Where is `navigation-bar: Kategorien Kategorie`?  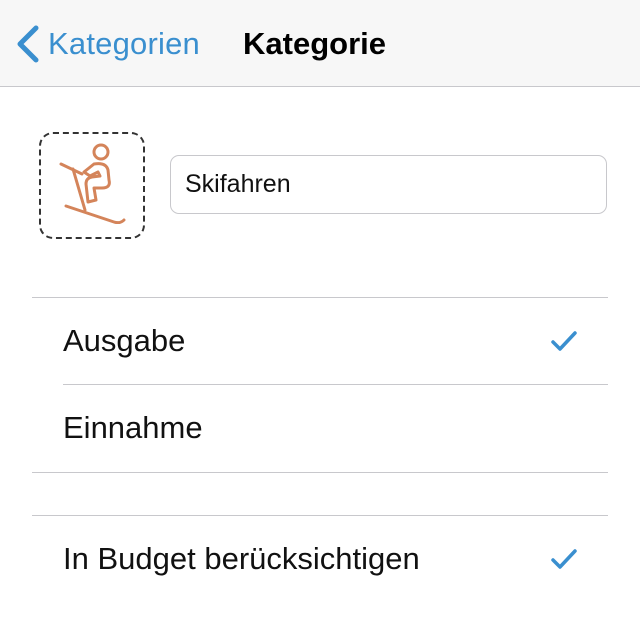
navigation-bar: Kategorien Kategorie is located at coordinates (320, 43).